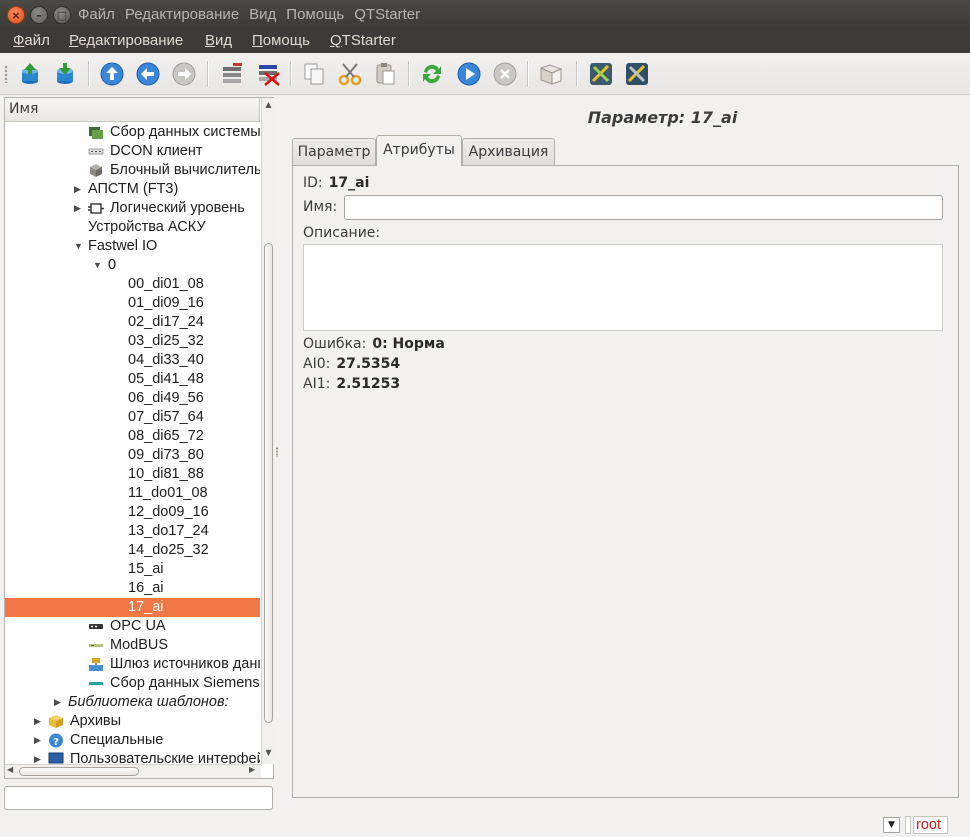 This screenshot has width=970, height=837. Describe the element at coordinates (132, 588) in the screenshot. I see `tree-item: 16_ai` at that location.